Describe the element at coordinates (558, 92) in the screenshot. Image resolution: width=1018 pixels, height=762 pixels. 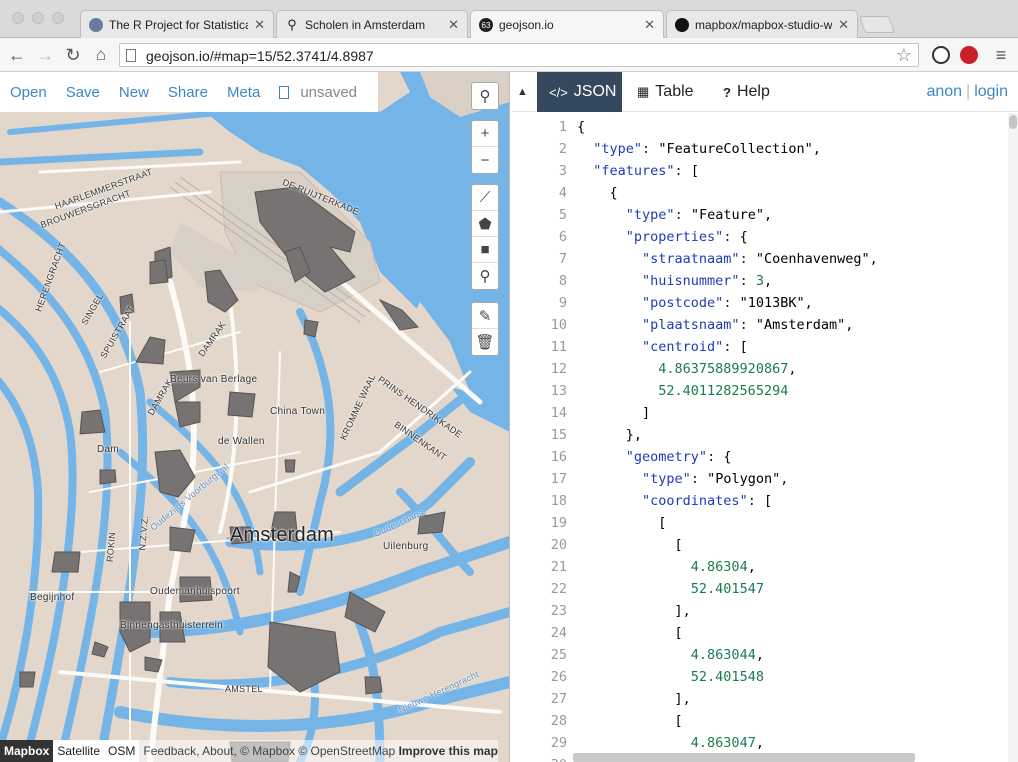
I see `code-icon: </>` at that location.